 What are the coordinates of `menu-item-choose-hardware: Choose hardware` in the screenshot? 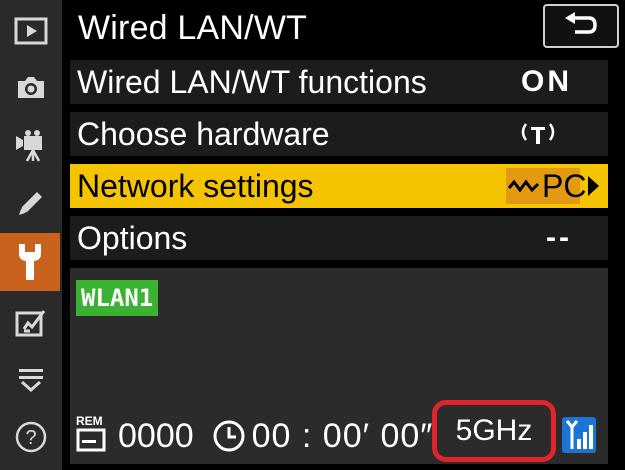 It's located at (339, 134).